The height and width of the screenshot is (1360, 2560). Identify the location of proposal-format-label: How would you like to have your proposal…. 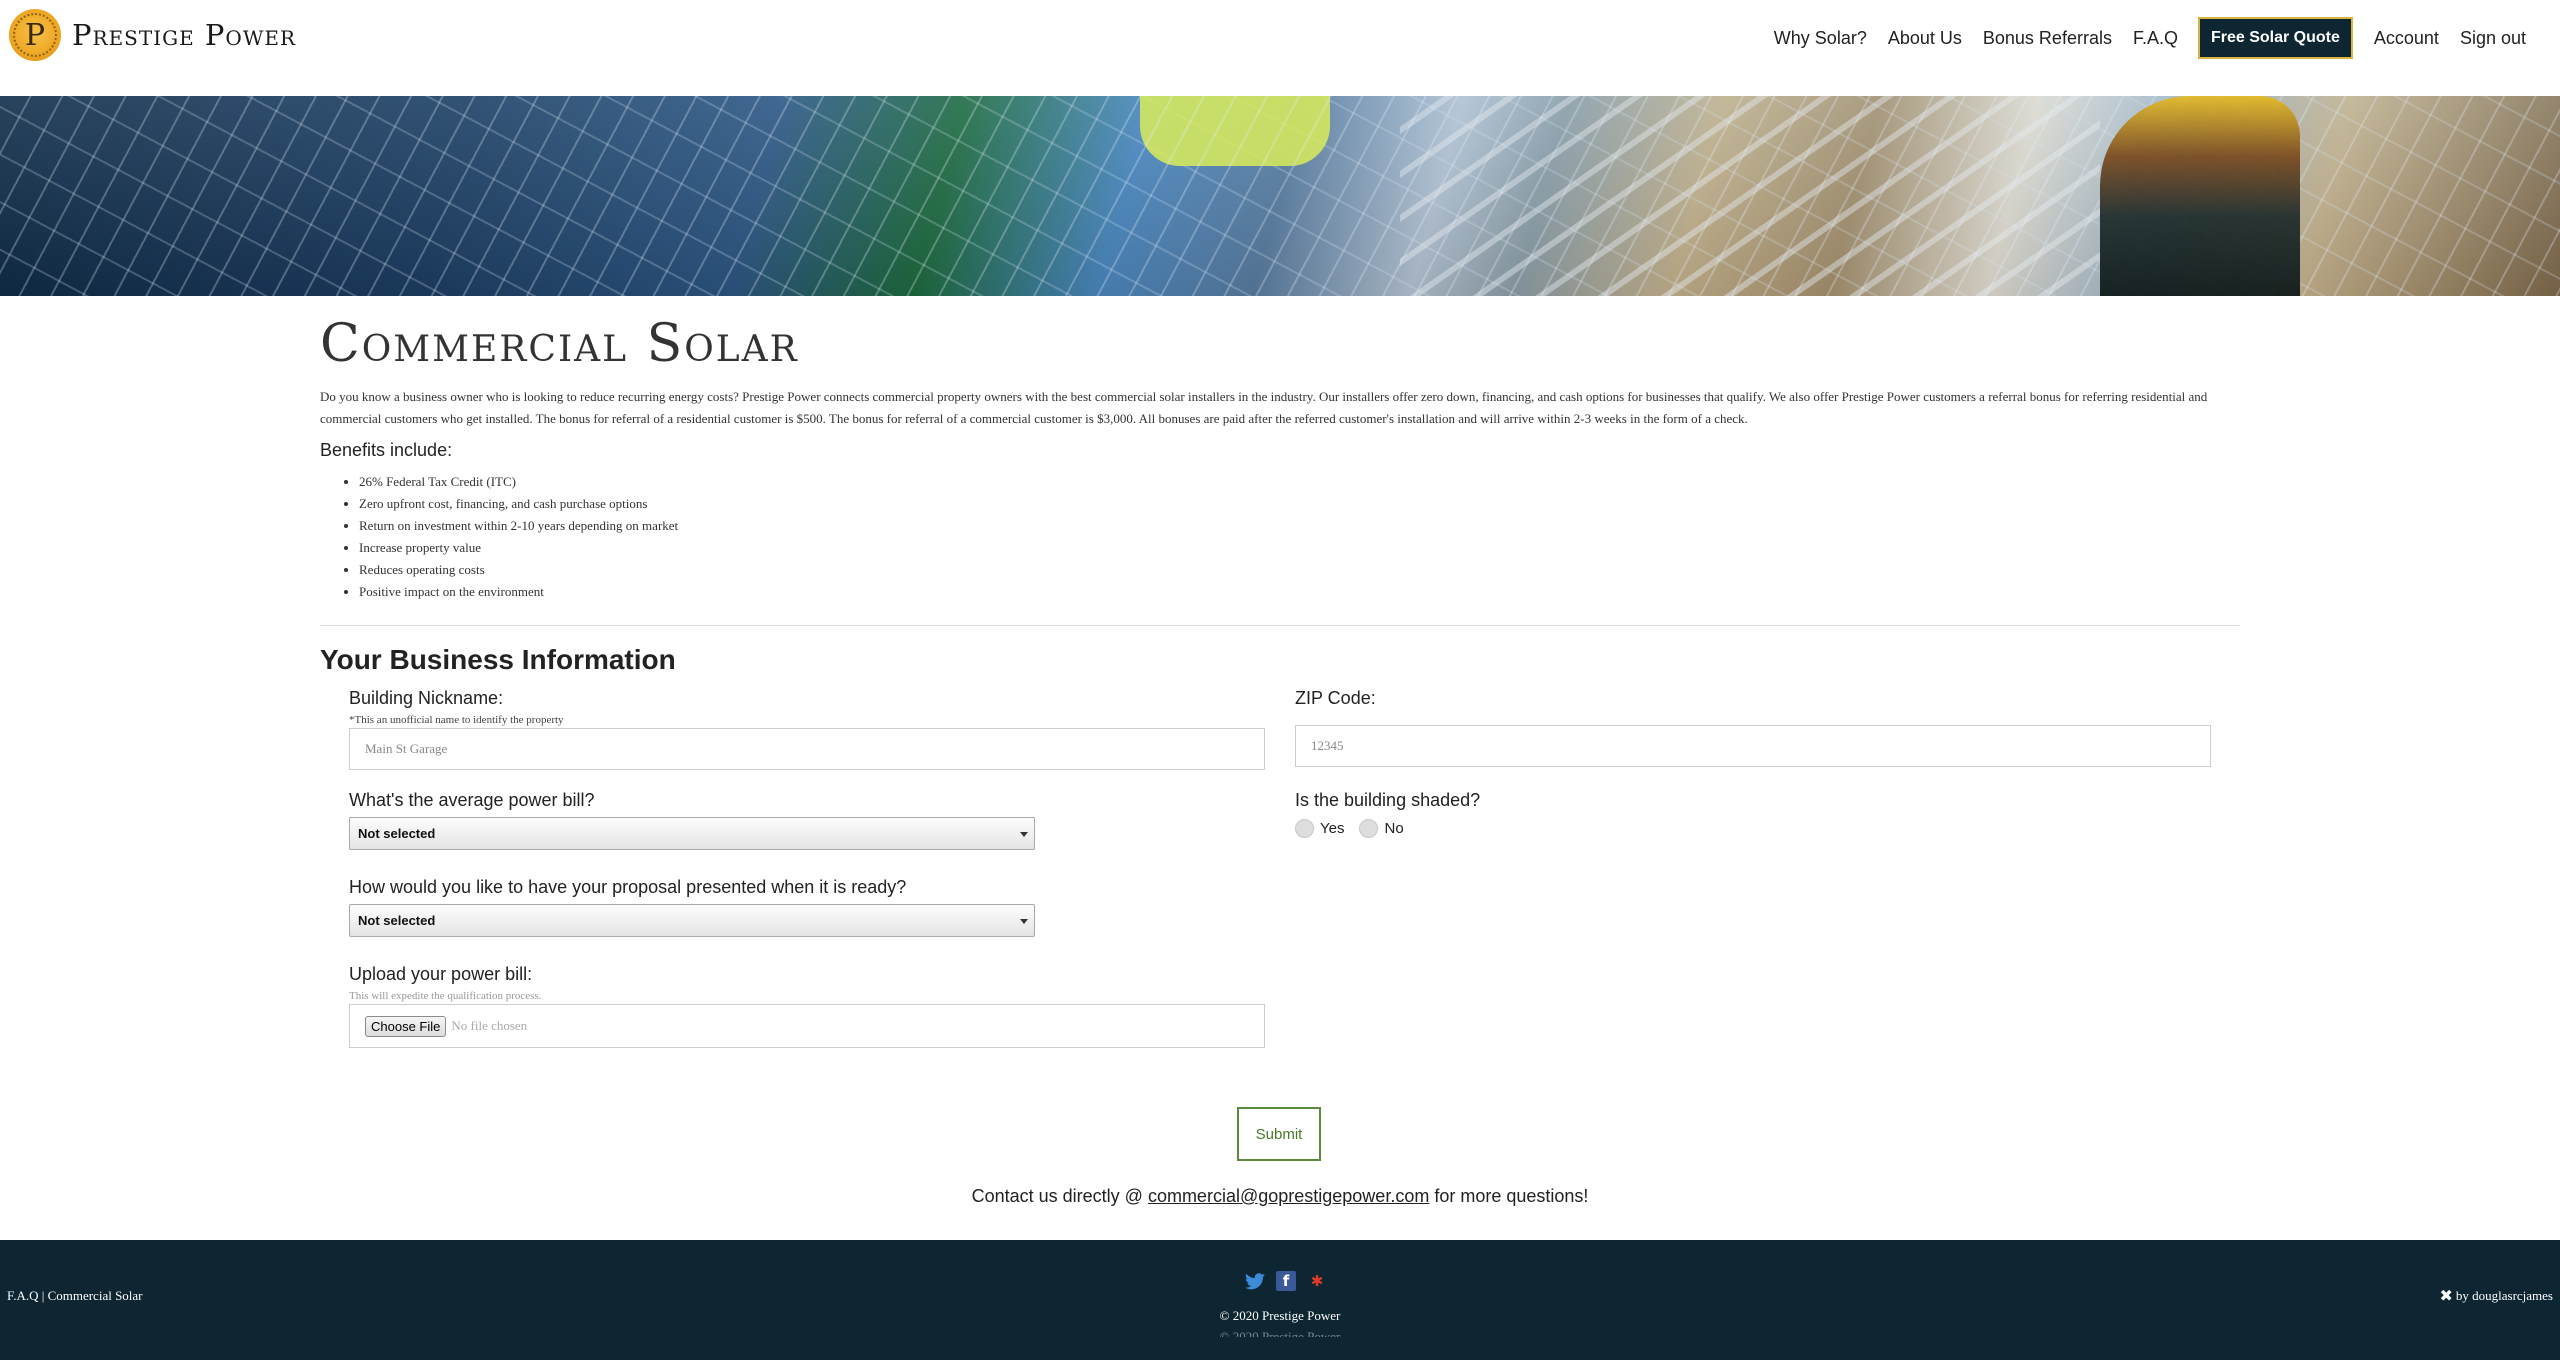
(628, 887).